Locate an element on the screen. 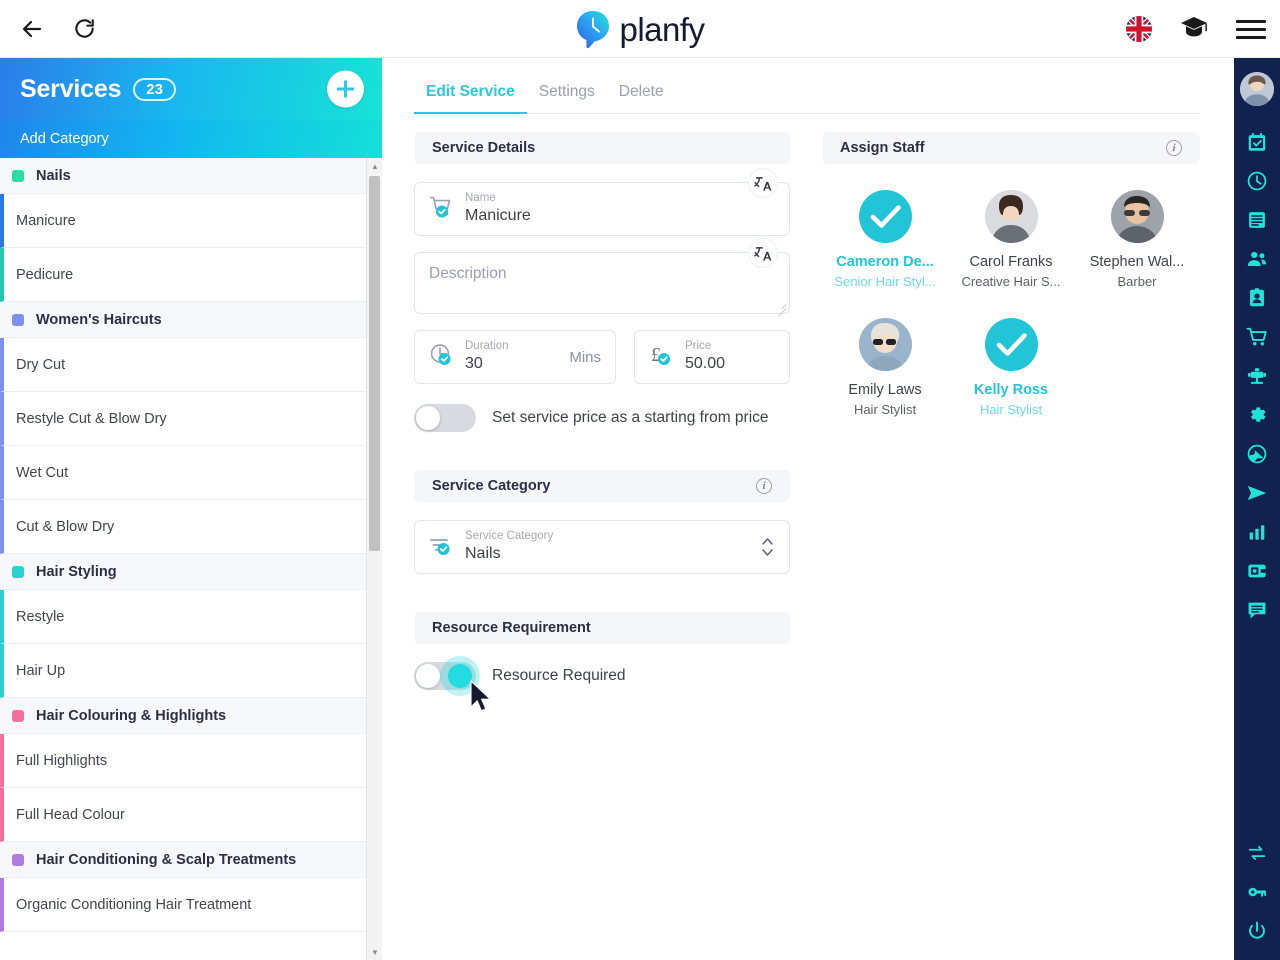 The height and width of the screenshot is (960, 1280). staff-card: Kelly Ross Hair Stylist is located at coordinates (1011, 368).